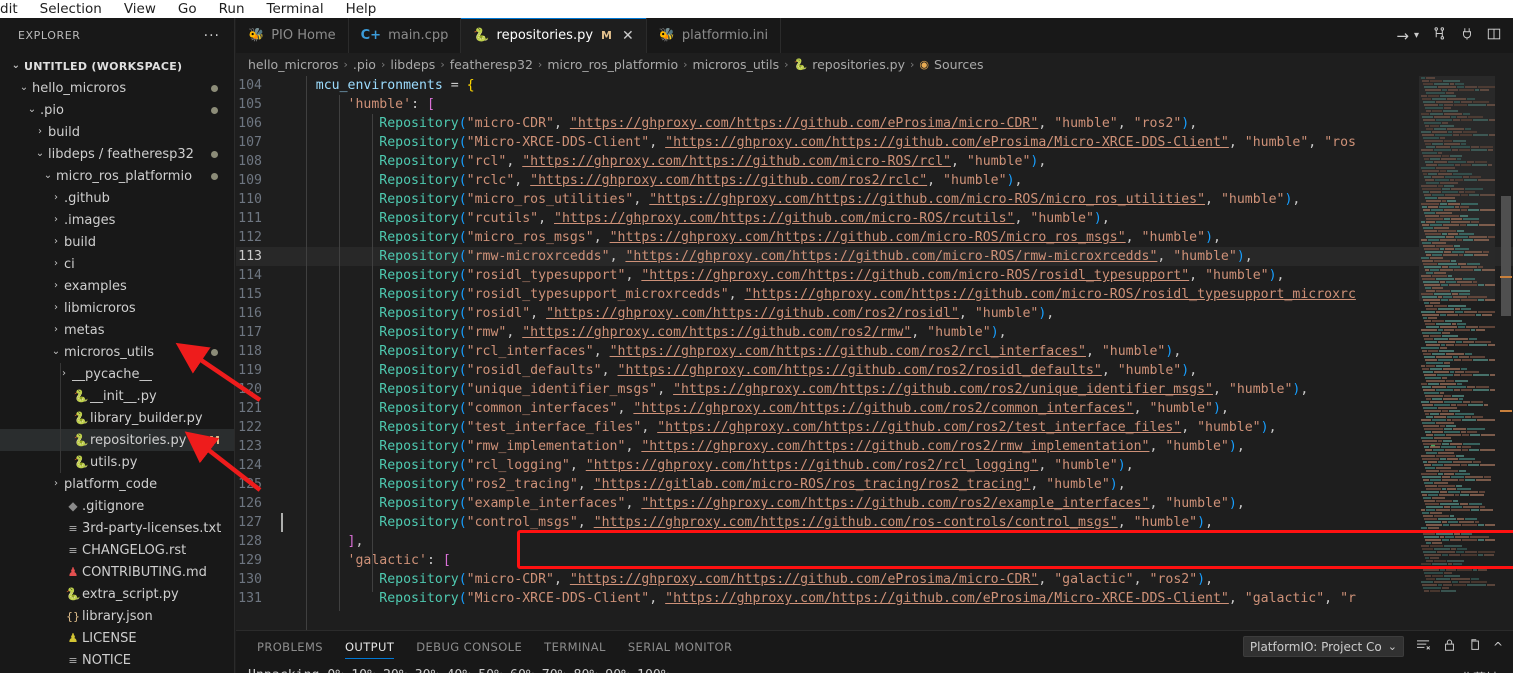  What do you see at coordinates (491, 64) in the screenshot?
I see `breadcrumb-item: featheresp32` at bounding box center [491, 64].